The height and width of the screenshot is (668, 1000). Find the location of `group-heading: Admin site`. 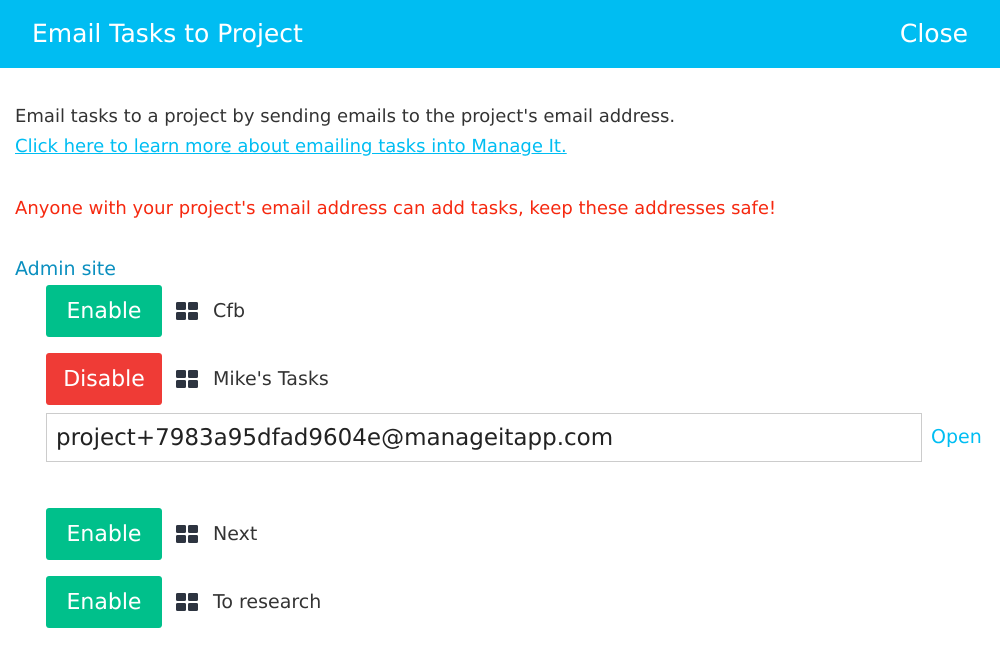

group-heading: Admin site is located at coordinates (66, 269).